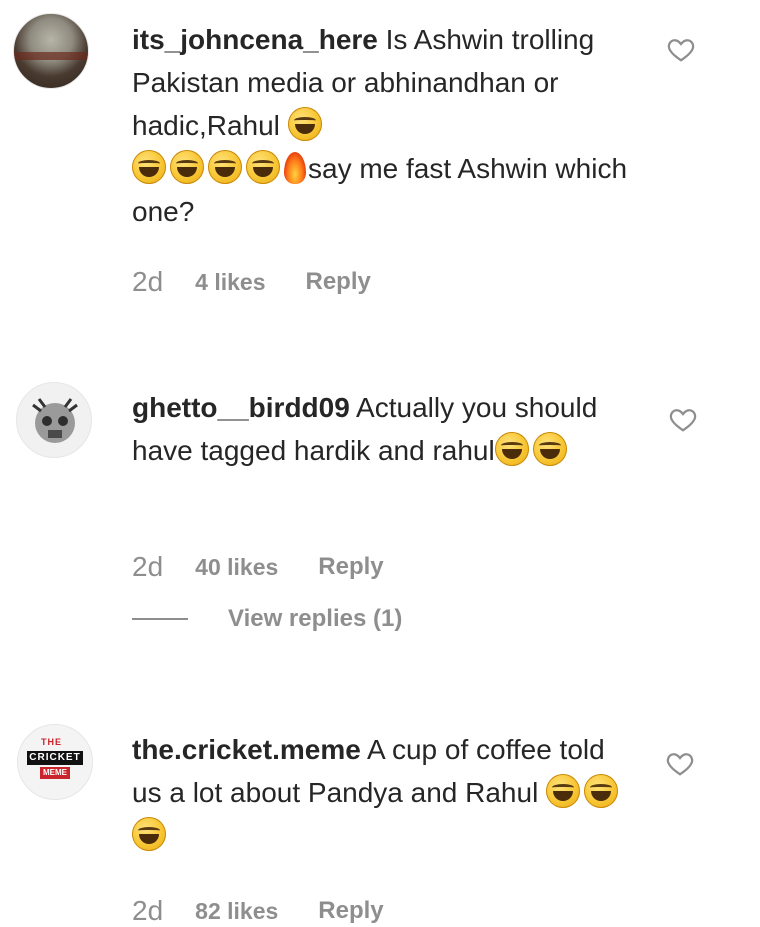  What do you see at coordinates (380, 190) in the screenshot?
I see `comment-text: say me fast Ashwin which one?` at bounding box center [380, 190].